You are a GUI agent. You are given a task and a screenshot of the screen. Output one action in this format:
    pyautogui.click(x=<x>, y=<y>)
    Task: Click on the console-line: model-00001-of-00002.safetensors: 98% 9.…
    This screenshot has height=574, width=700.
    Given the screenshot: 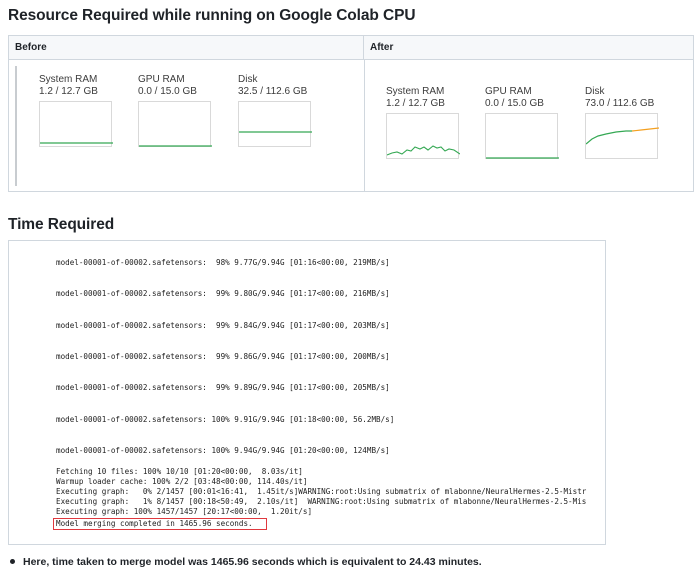 What is the action you would take?
    pyautogui.click(x=223, y=262)
    